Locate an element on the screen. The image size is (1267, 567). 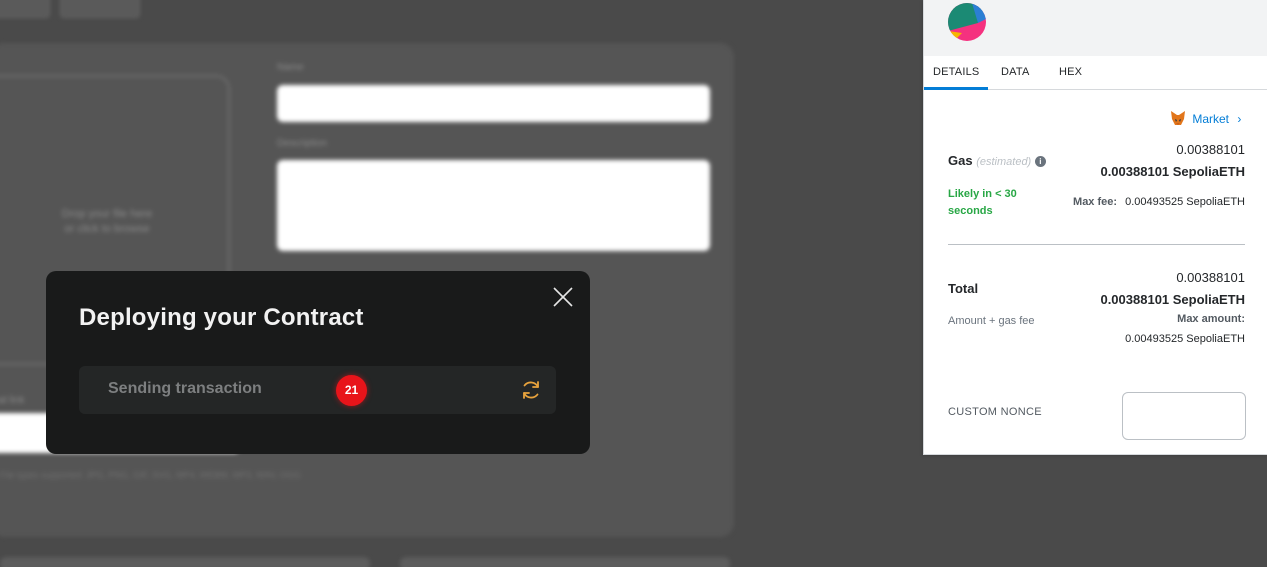
market-link: Market › is located at coordinates (1205, 119).